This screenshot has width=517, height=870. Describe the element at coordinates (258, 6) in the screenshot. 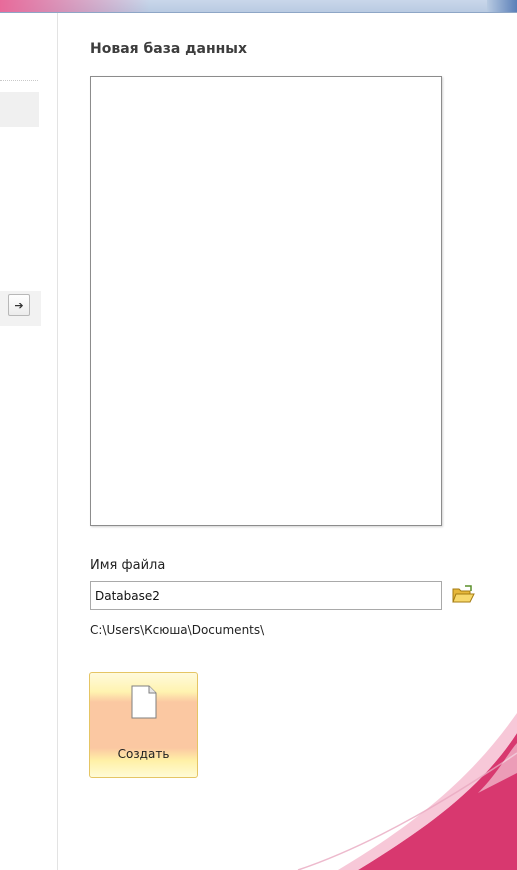

I see `window-title-strip` at that location.